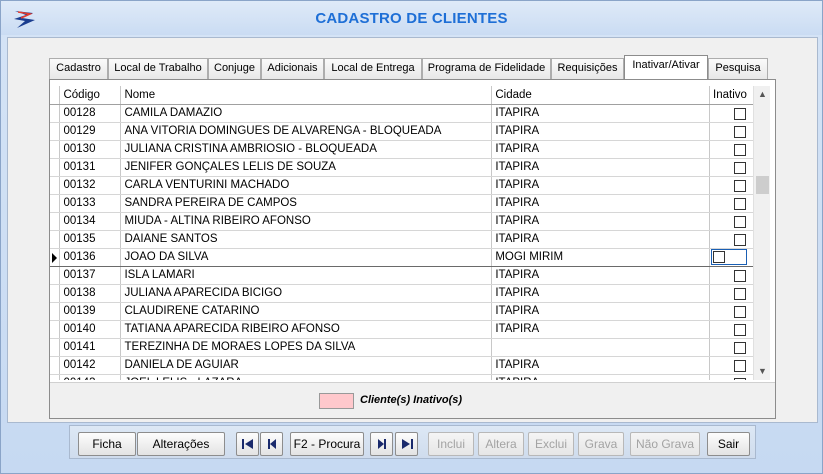 The width and height of the screenshot is (823, 474). I want to click on tab-programa-de-fidelidade: Programa de Fidelidade, so click(486, 68).